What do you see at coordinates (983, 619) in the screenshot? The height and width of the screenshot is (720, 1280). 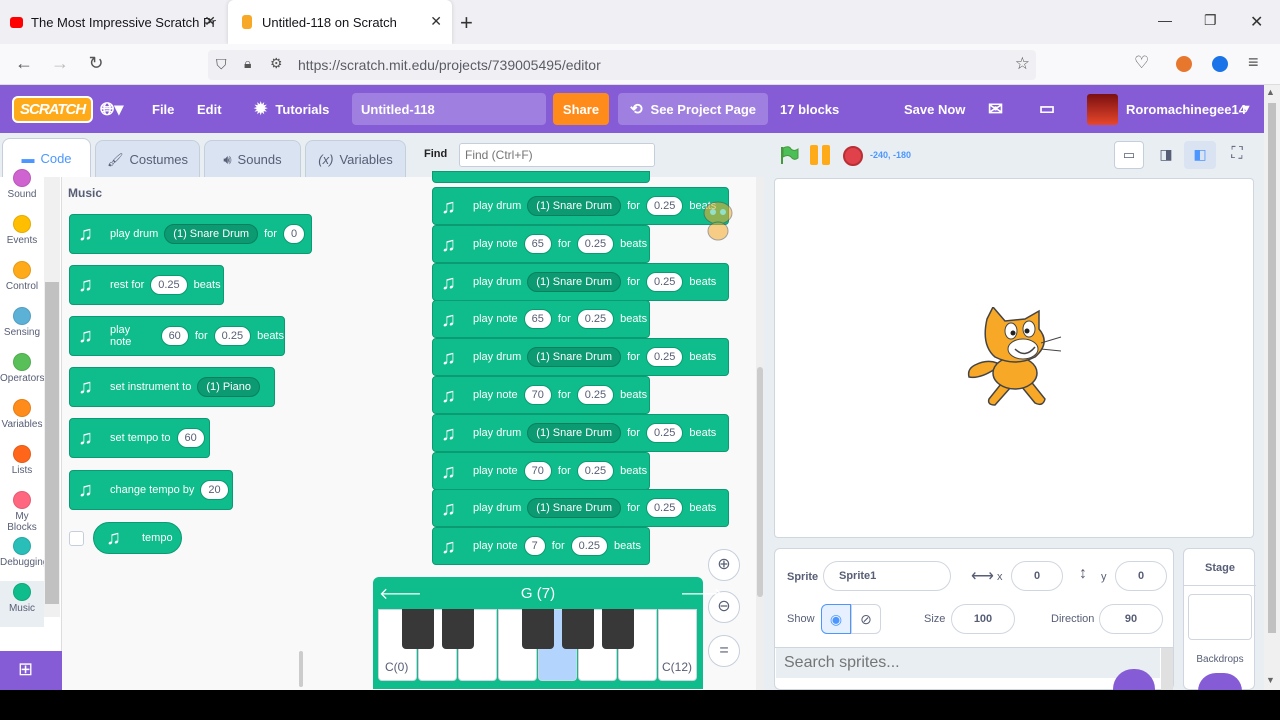 I see `size-input: 100` at bounding box center [983, 619].